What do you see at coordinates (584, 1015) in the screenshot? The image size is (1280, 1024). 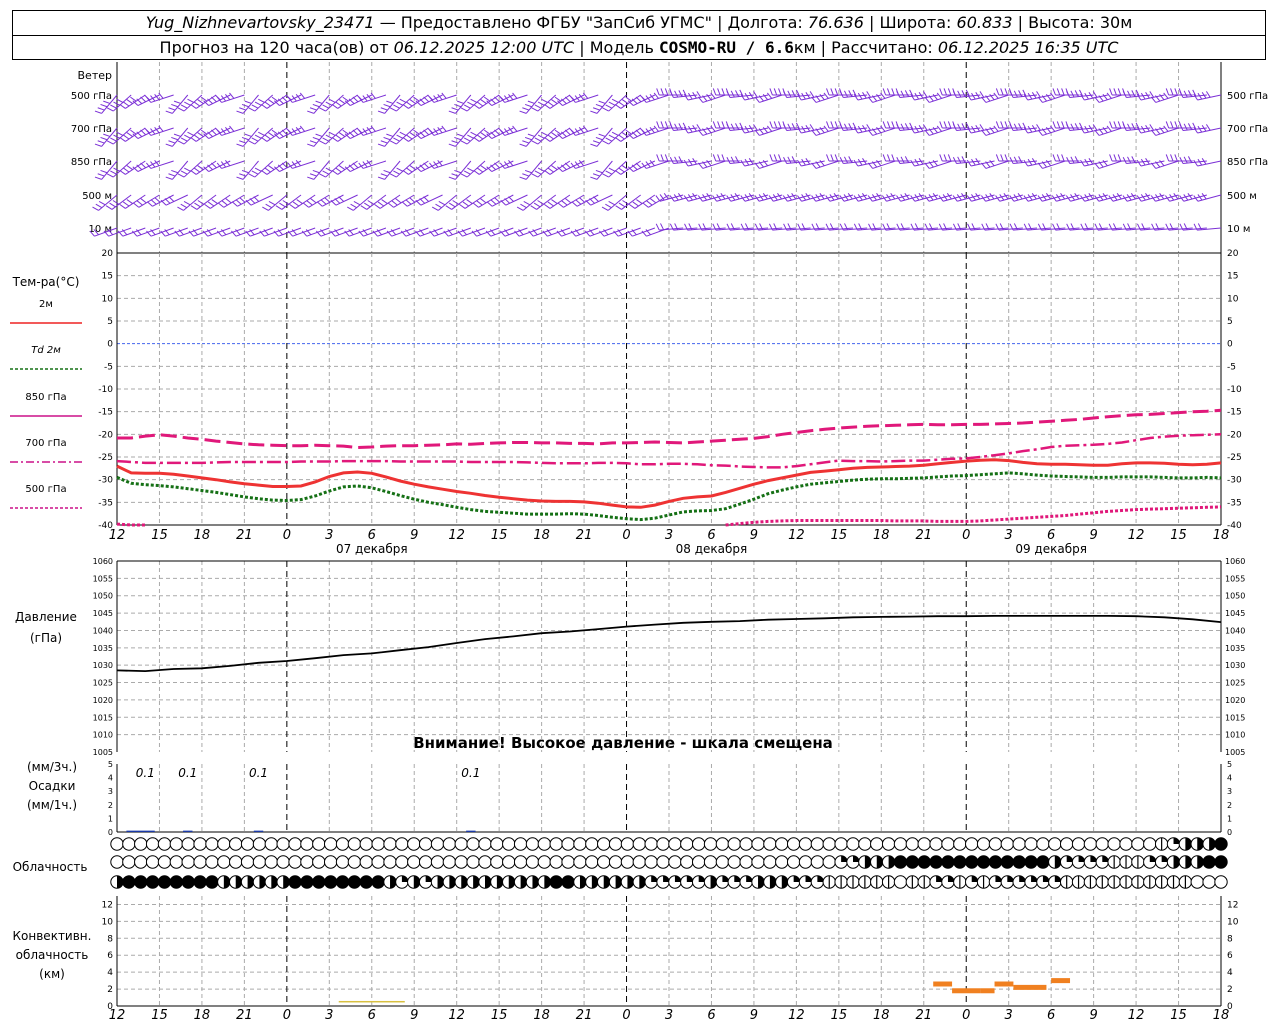 I see `x-tick-label-bottom: 21` at bounding box center [584, 1015].